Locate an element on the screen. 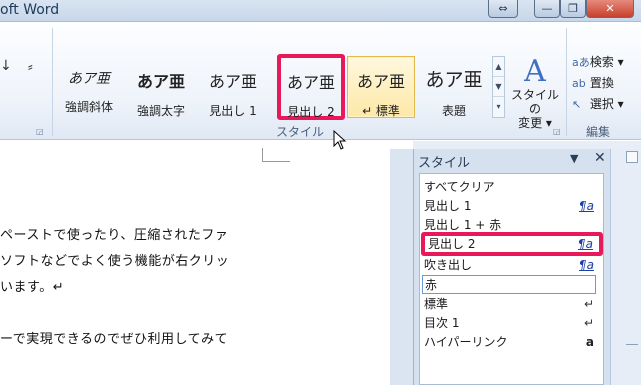 This screenshot has width=641, height=385. style-name: 強調太字 is located at coordinates (160, 111).